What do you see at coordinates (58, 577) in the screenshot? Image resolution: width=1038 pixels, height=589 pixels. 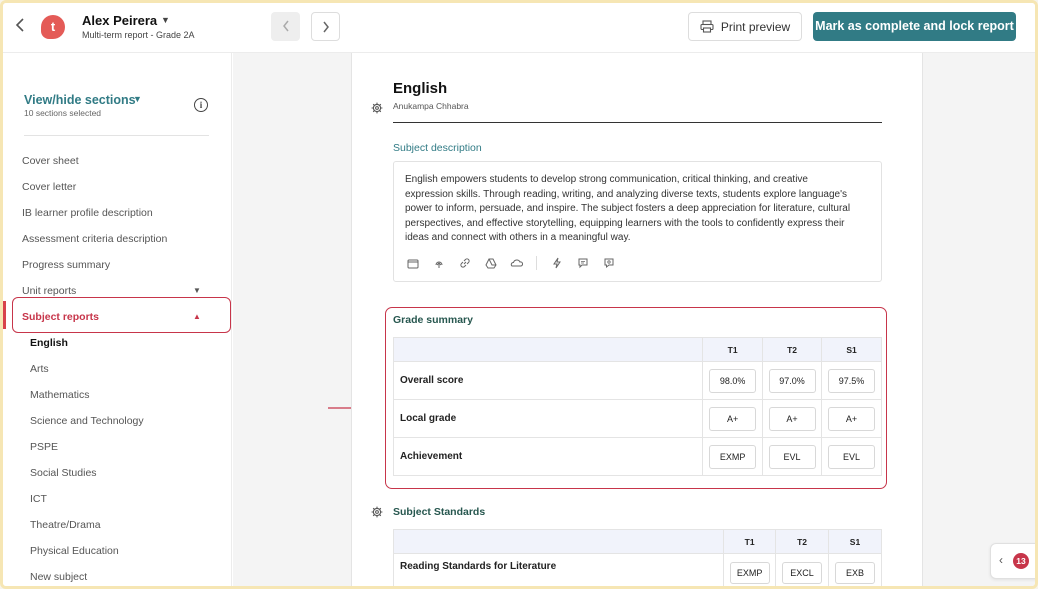 I see `subject-item-new-subject: New subject` at bounding box center [58, 577].